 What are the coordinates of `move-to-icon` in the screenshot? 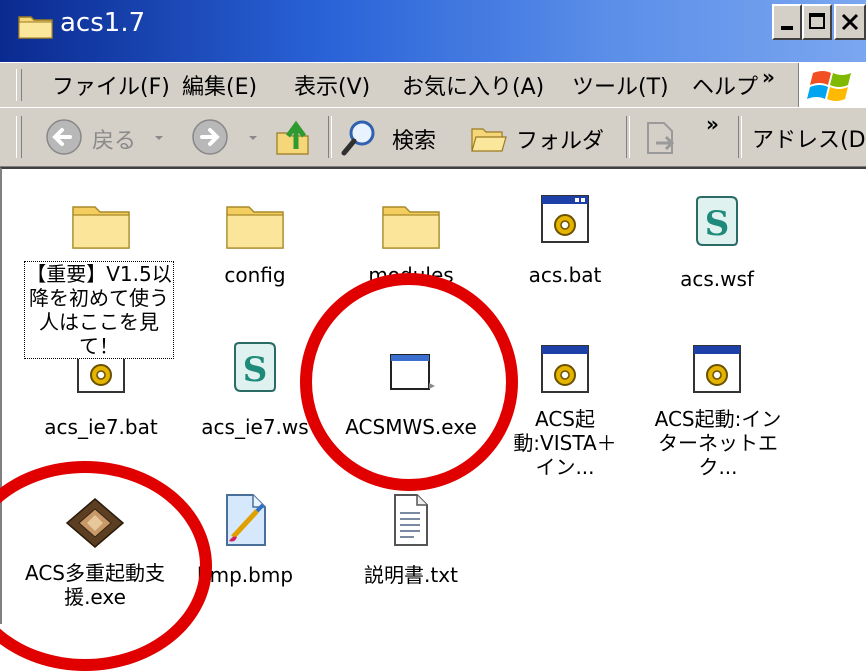 It's located at (661, 138).